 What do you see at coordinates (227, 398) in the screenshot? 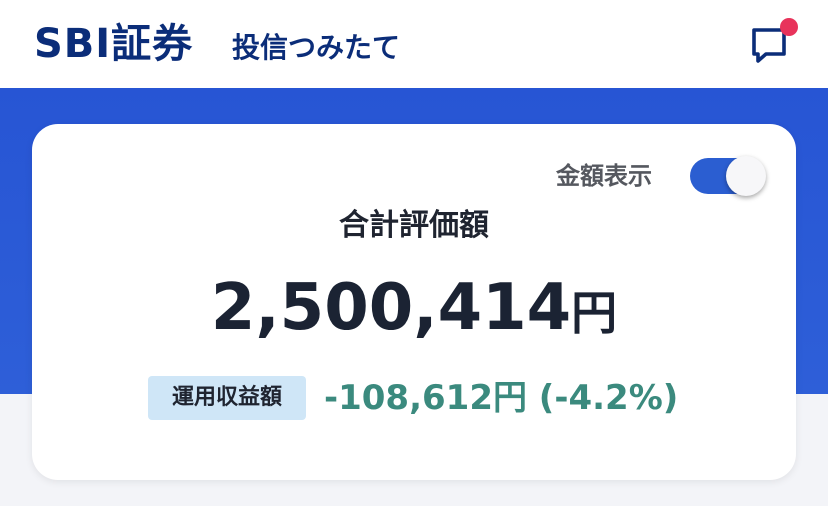
I see `profit-label-badge: 運用収益額` at bounding box center [227, 398].